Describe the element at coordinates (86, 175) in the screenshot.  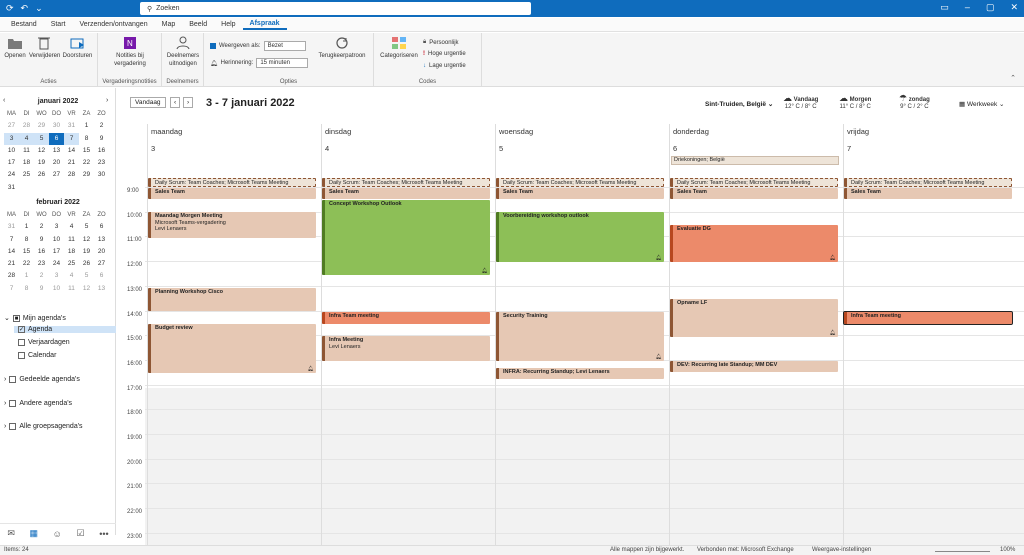
I see `mini-cal-day: 29` at that location.